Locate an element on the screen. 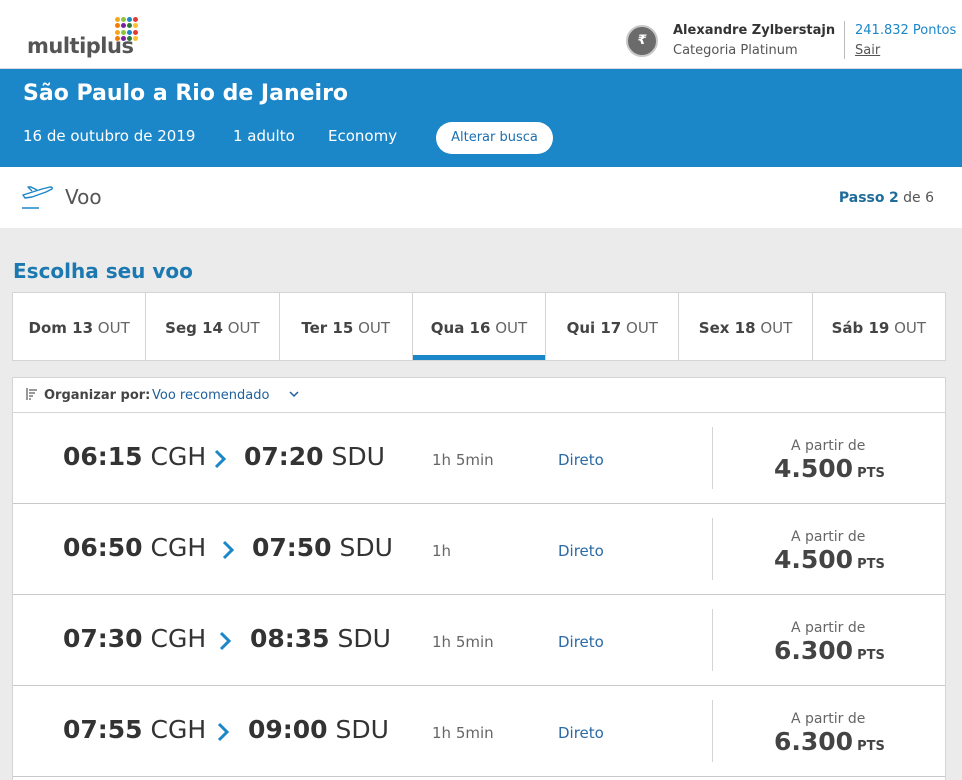 The width and height of the screenshot is (962, 780). date-tab-selected: Qua 16 OUT is located at coordinates (479, 326).